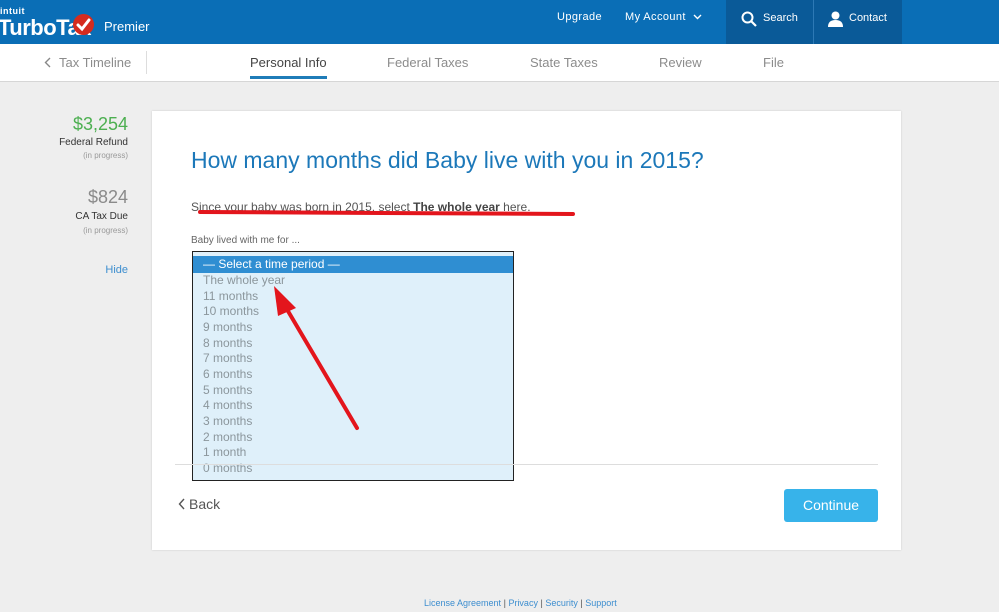 This screenshot has width=999, height=612. I want to click on federal-refund-status: (in progress), so click(105, 155).